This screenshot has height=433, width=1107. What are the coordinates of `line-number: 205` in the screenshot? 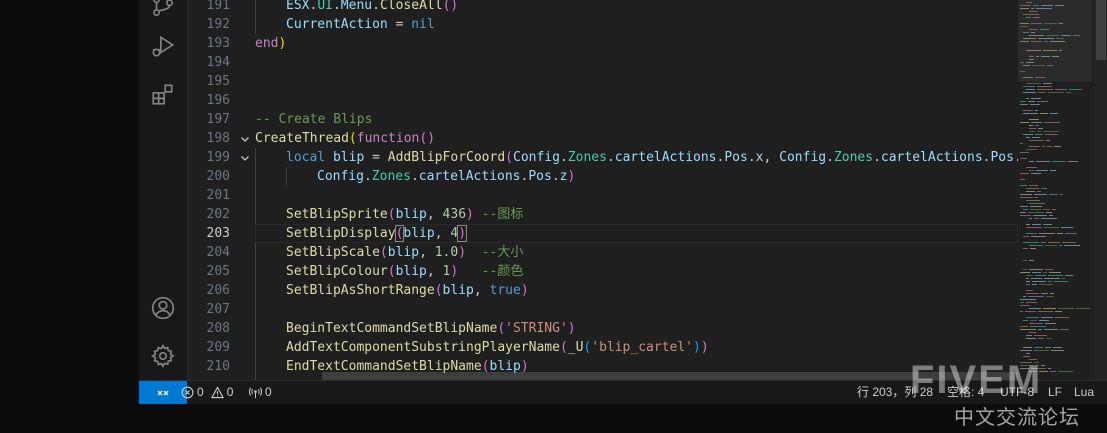 It's located at (218, 271).